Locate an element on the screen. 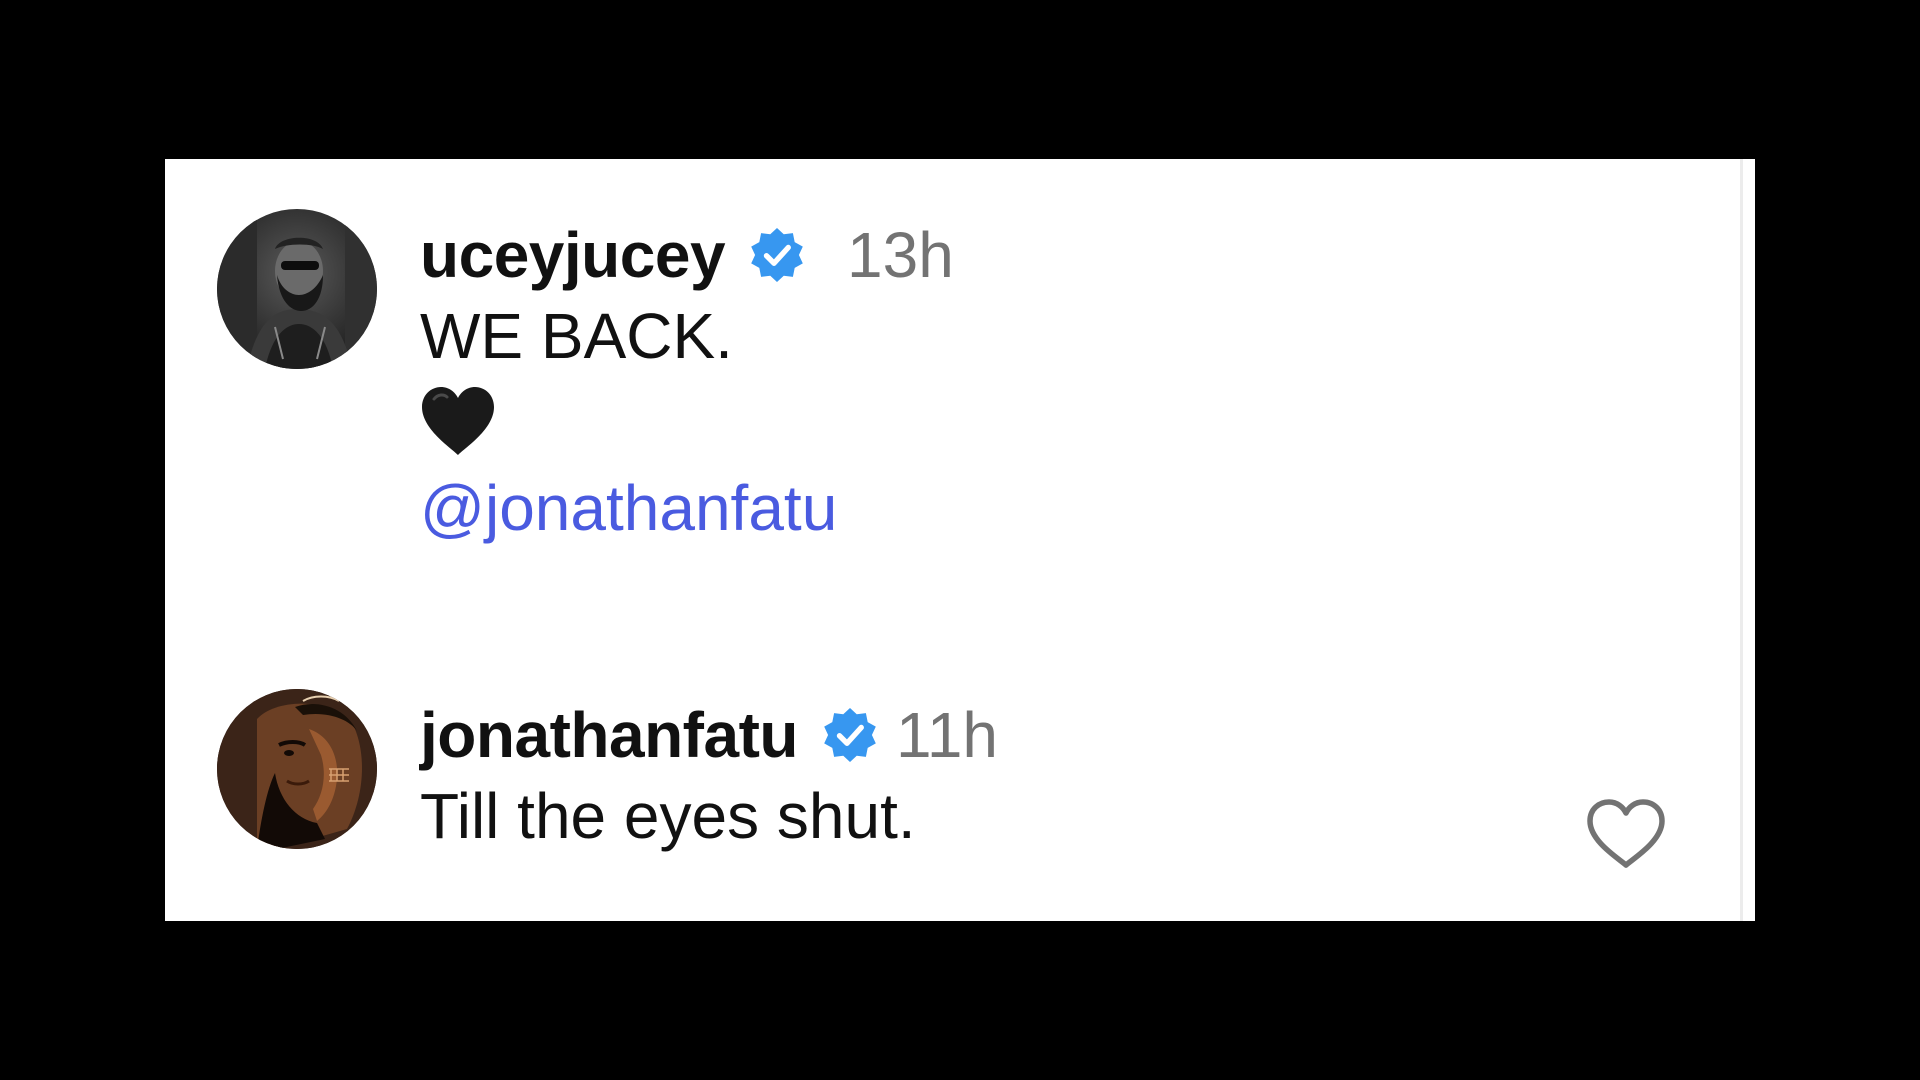  comment-body: uceyjucey 13h WE BACK. @jonathanfatu is located at coordinates (687, 376).